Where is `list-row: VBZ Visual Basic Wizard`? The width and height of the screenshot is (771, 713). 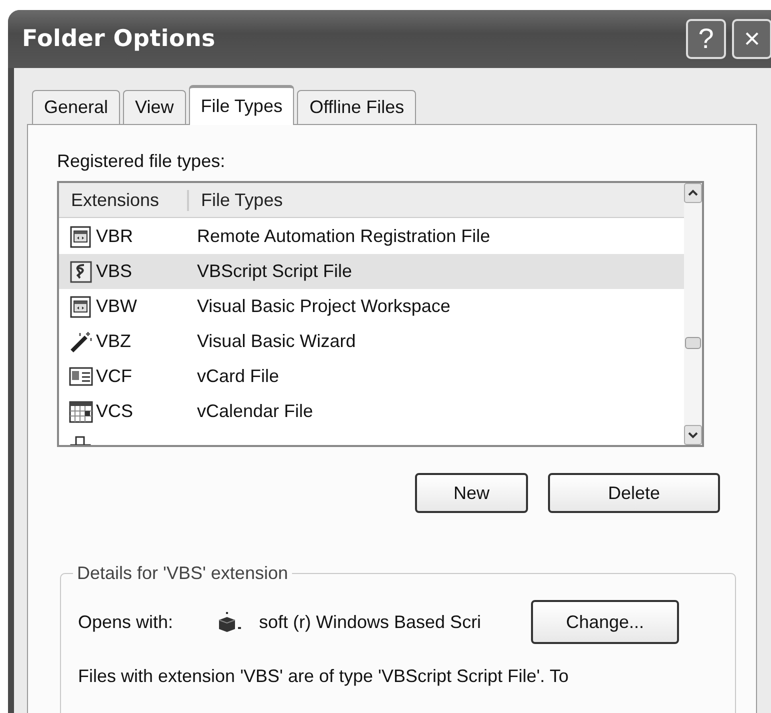
list-row: VBZ Visual Basic Wizard is located at coordinates (371, 341).